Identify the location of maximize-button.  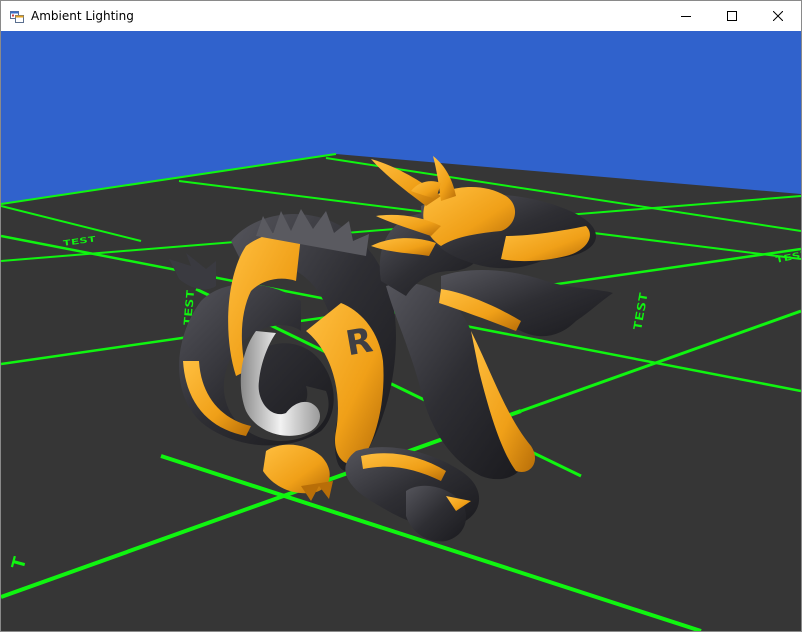
(732, 16).